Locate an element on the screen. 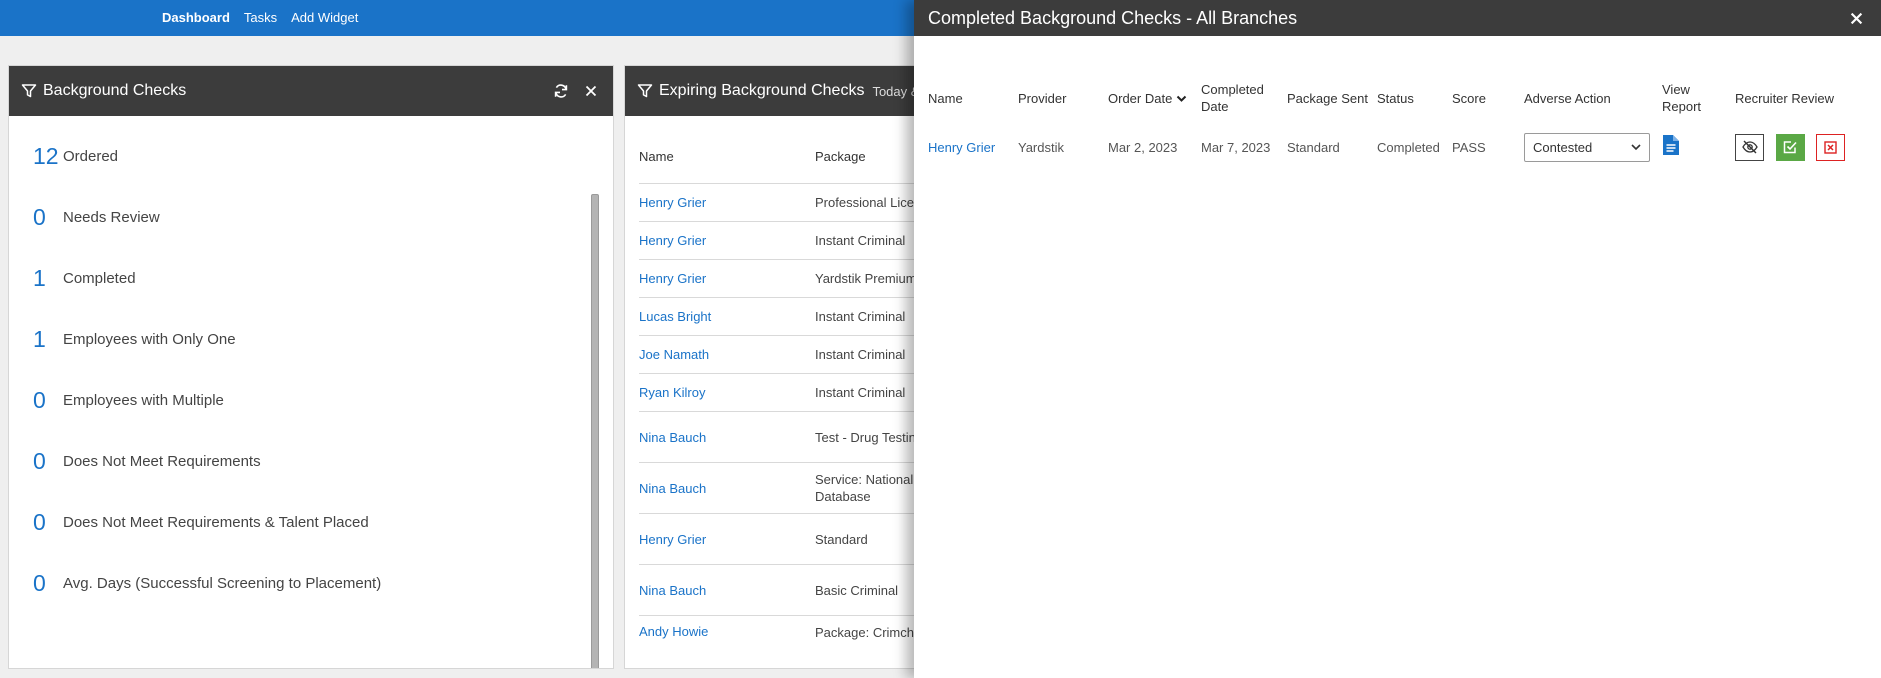  eye-slash-icon is located at coordinates (1749, 147).